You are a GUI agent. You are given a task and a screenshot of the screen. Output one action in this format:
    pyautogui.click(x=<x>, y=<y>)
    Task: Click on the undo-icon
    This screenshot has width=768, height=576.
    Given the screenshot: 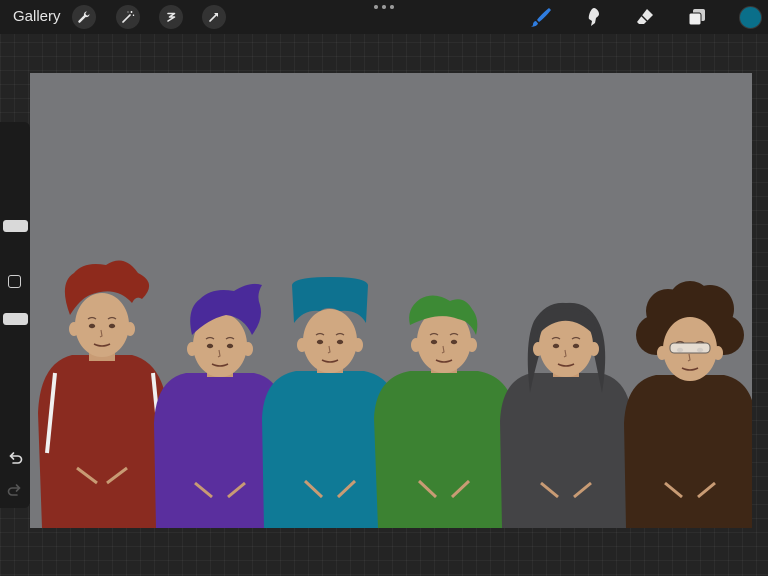 What is the action you would take?
    pyautogui.click(x=15, y=459)
    